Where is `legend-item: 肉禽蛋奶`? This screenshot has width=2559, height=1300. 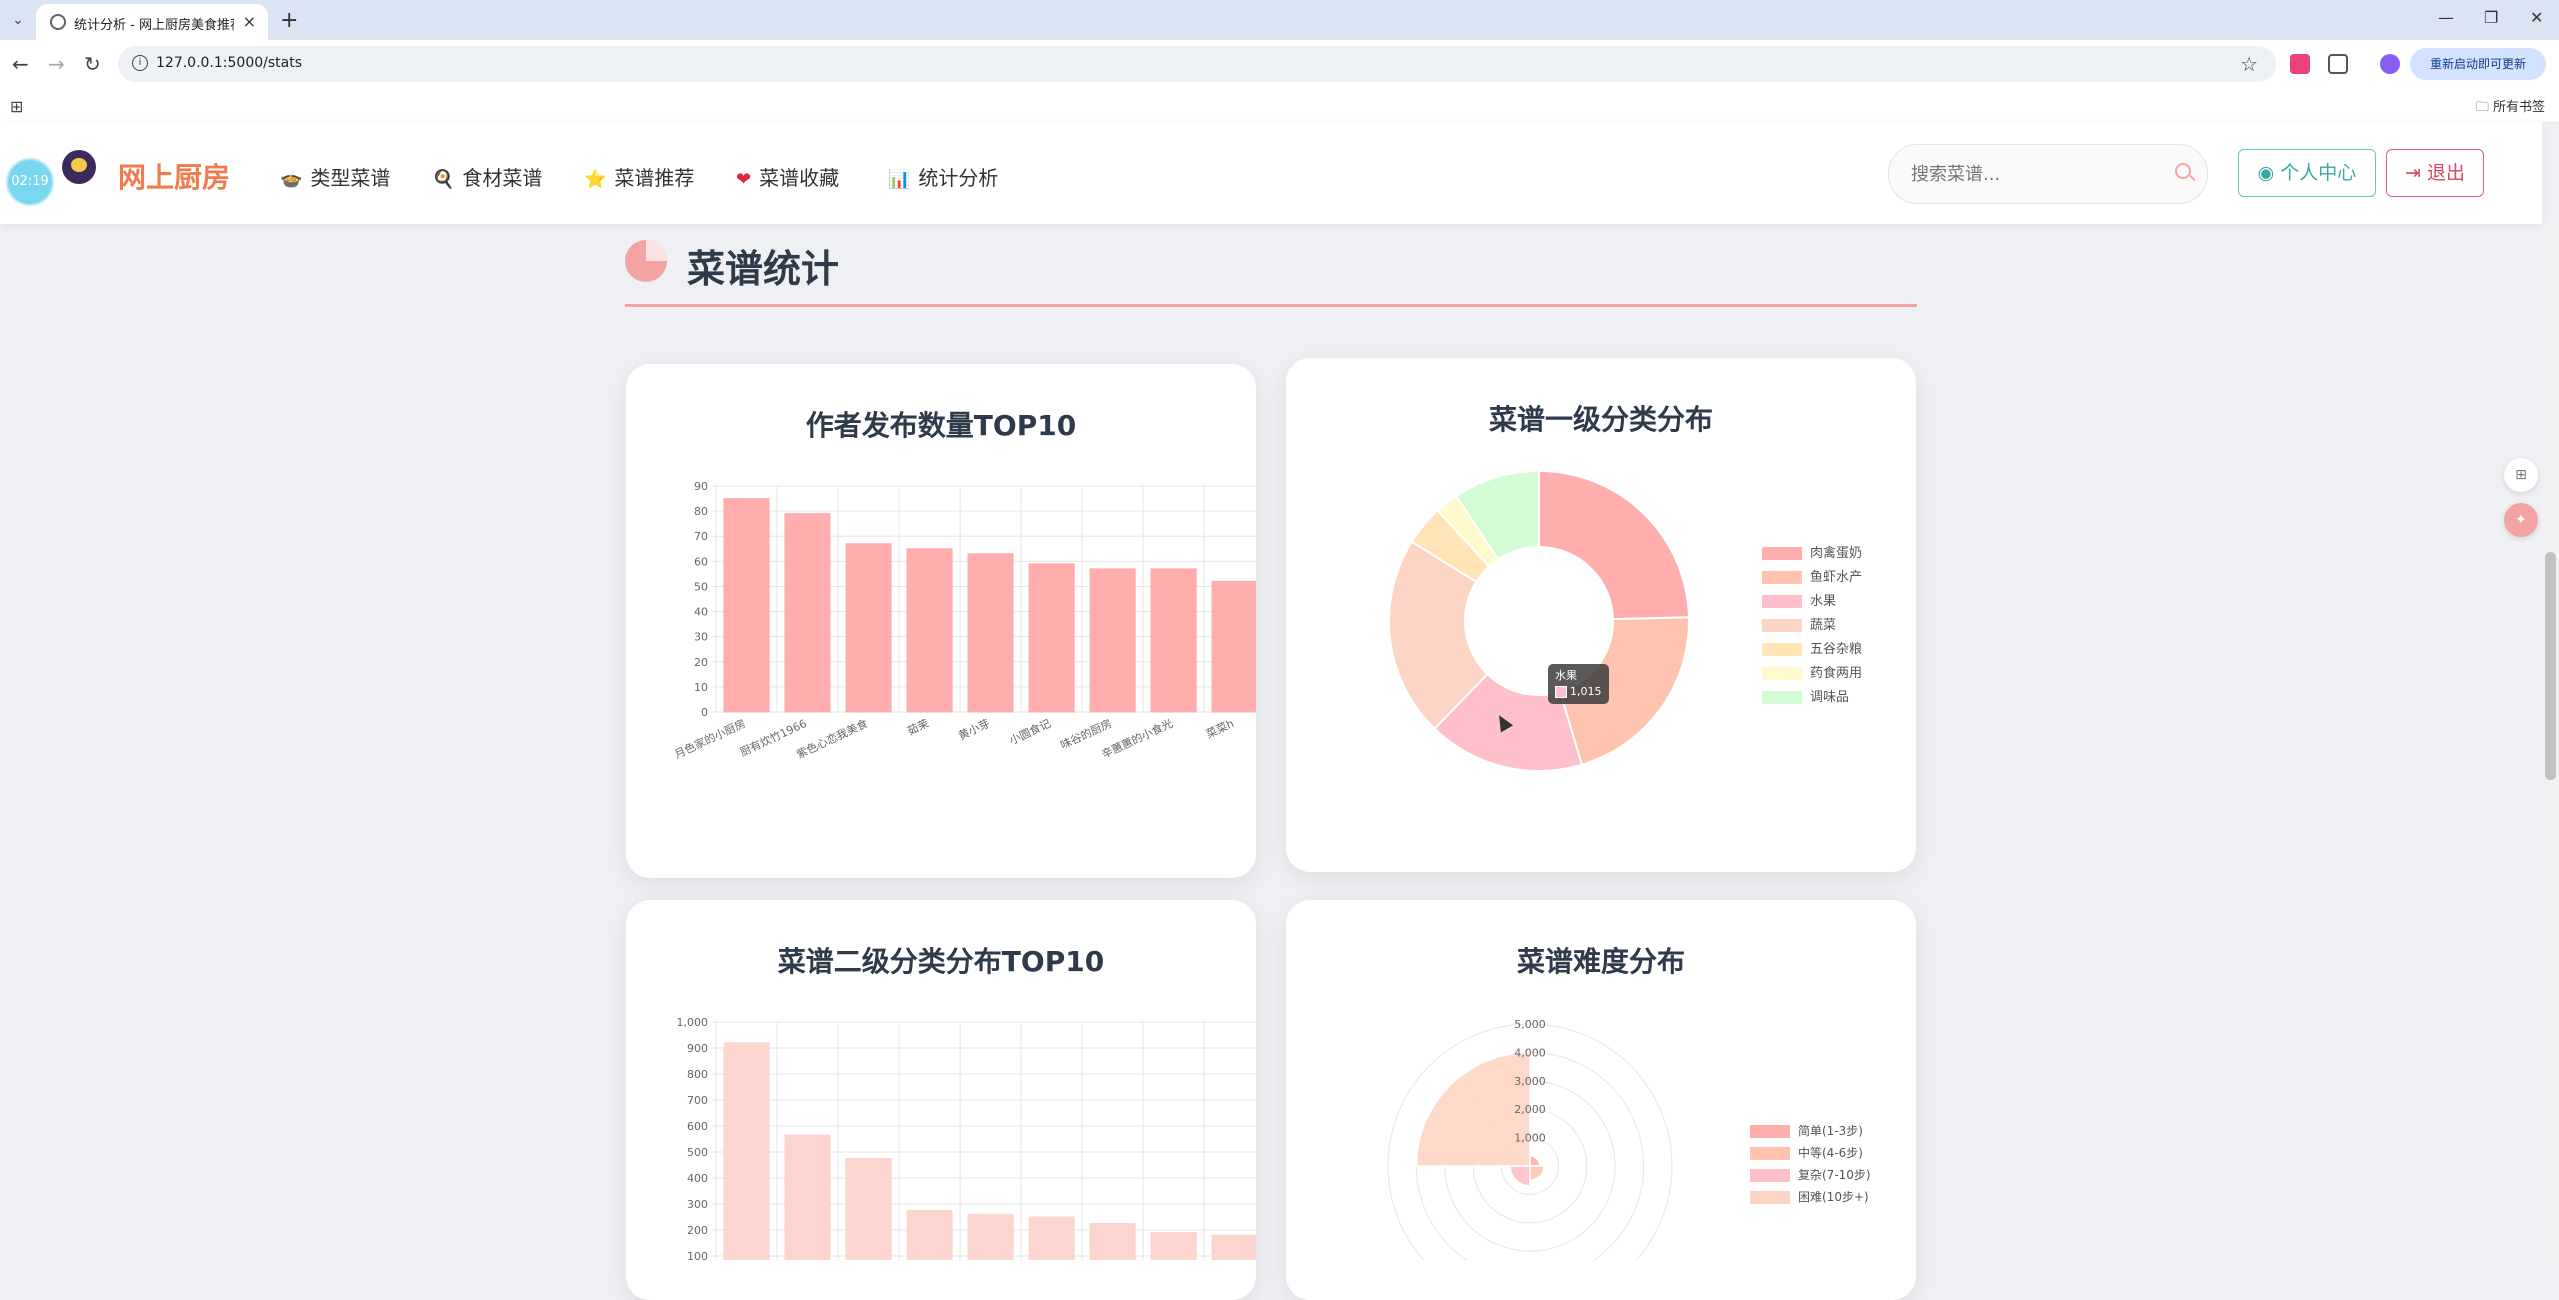 legend-item: 肉禽蛋奶 is located at coordinates (1812, 551).